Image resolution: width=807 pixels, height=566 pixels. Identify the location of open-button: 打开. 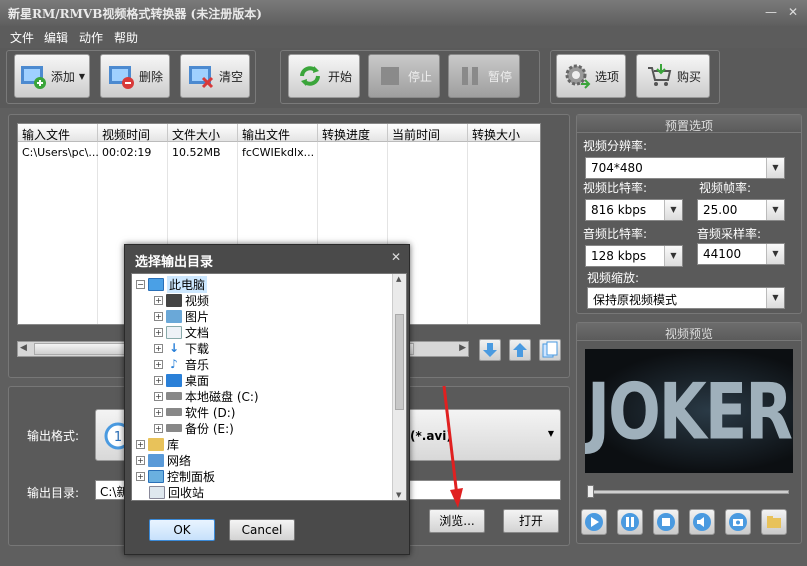
(531, 521).